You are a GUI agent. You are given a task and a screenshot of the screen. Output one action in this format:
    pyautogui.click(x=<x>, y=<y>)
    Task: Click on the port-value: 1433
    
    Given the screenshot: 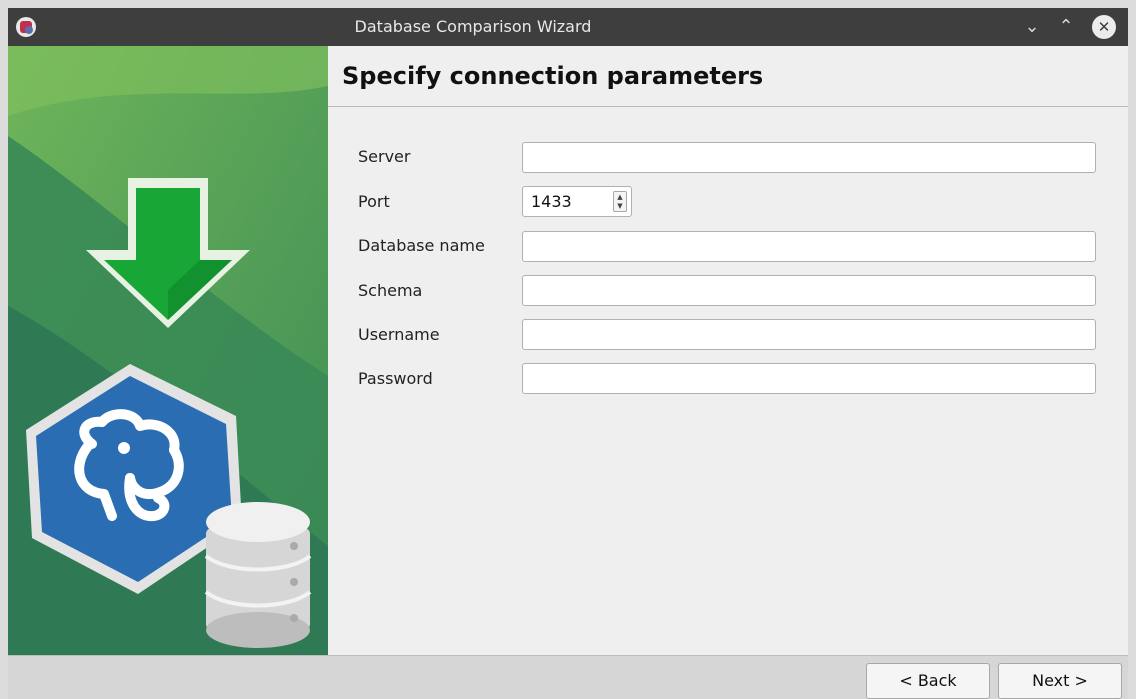 What is the action you would take?
    pyautogui.click(x=551, y=201)
    